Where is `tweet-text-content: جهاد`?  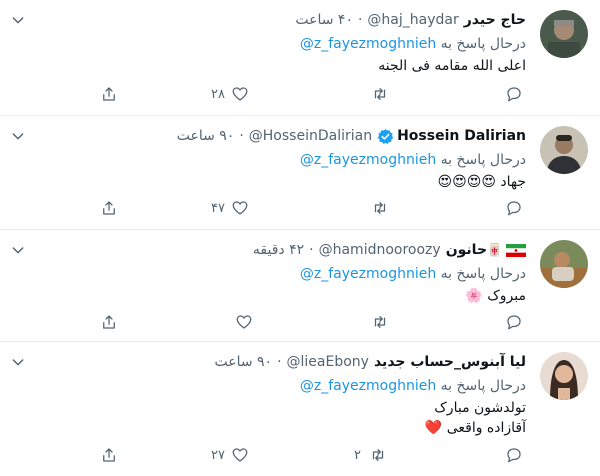 tweet-text-content: جهاد is located at coordinates (513, 182).